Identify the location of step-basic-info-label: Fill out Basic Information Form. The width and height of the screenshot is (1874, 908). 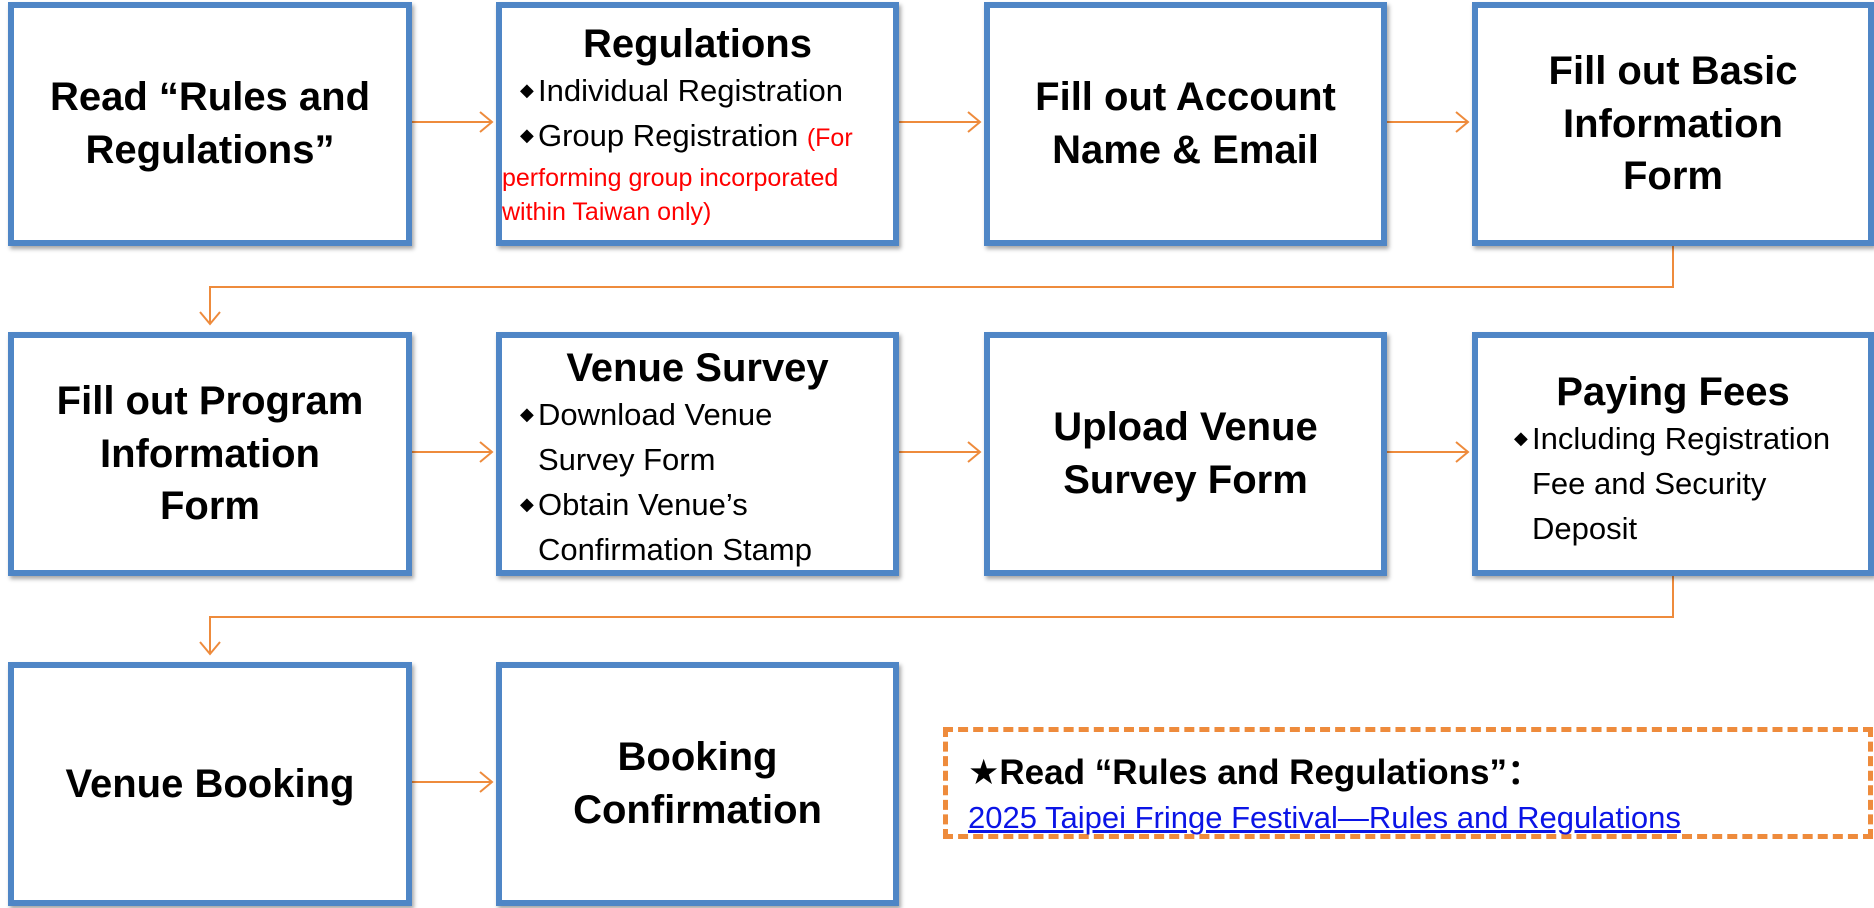
(1673, 123).